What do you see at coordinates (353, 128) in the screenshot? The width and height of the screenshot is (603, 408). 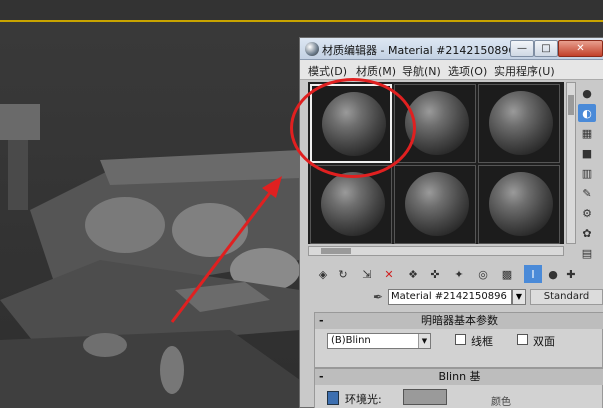 I see `callout-circle` at bounding box center [353, 128].